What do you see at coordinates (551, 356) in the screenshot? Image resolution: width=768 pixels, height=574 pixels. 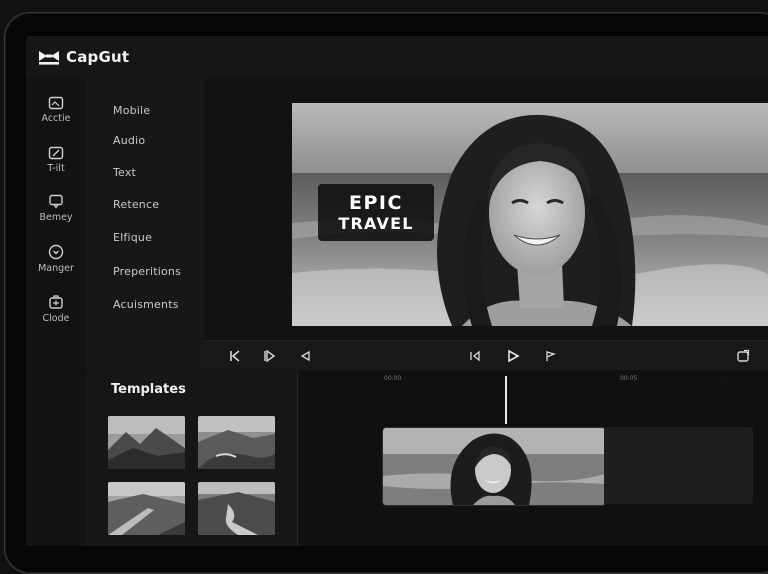 I see `next-frame-icon` at bounding box center [551, 356].